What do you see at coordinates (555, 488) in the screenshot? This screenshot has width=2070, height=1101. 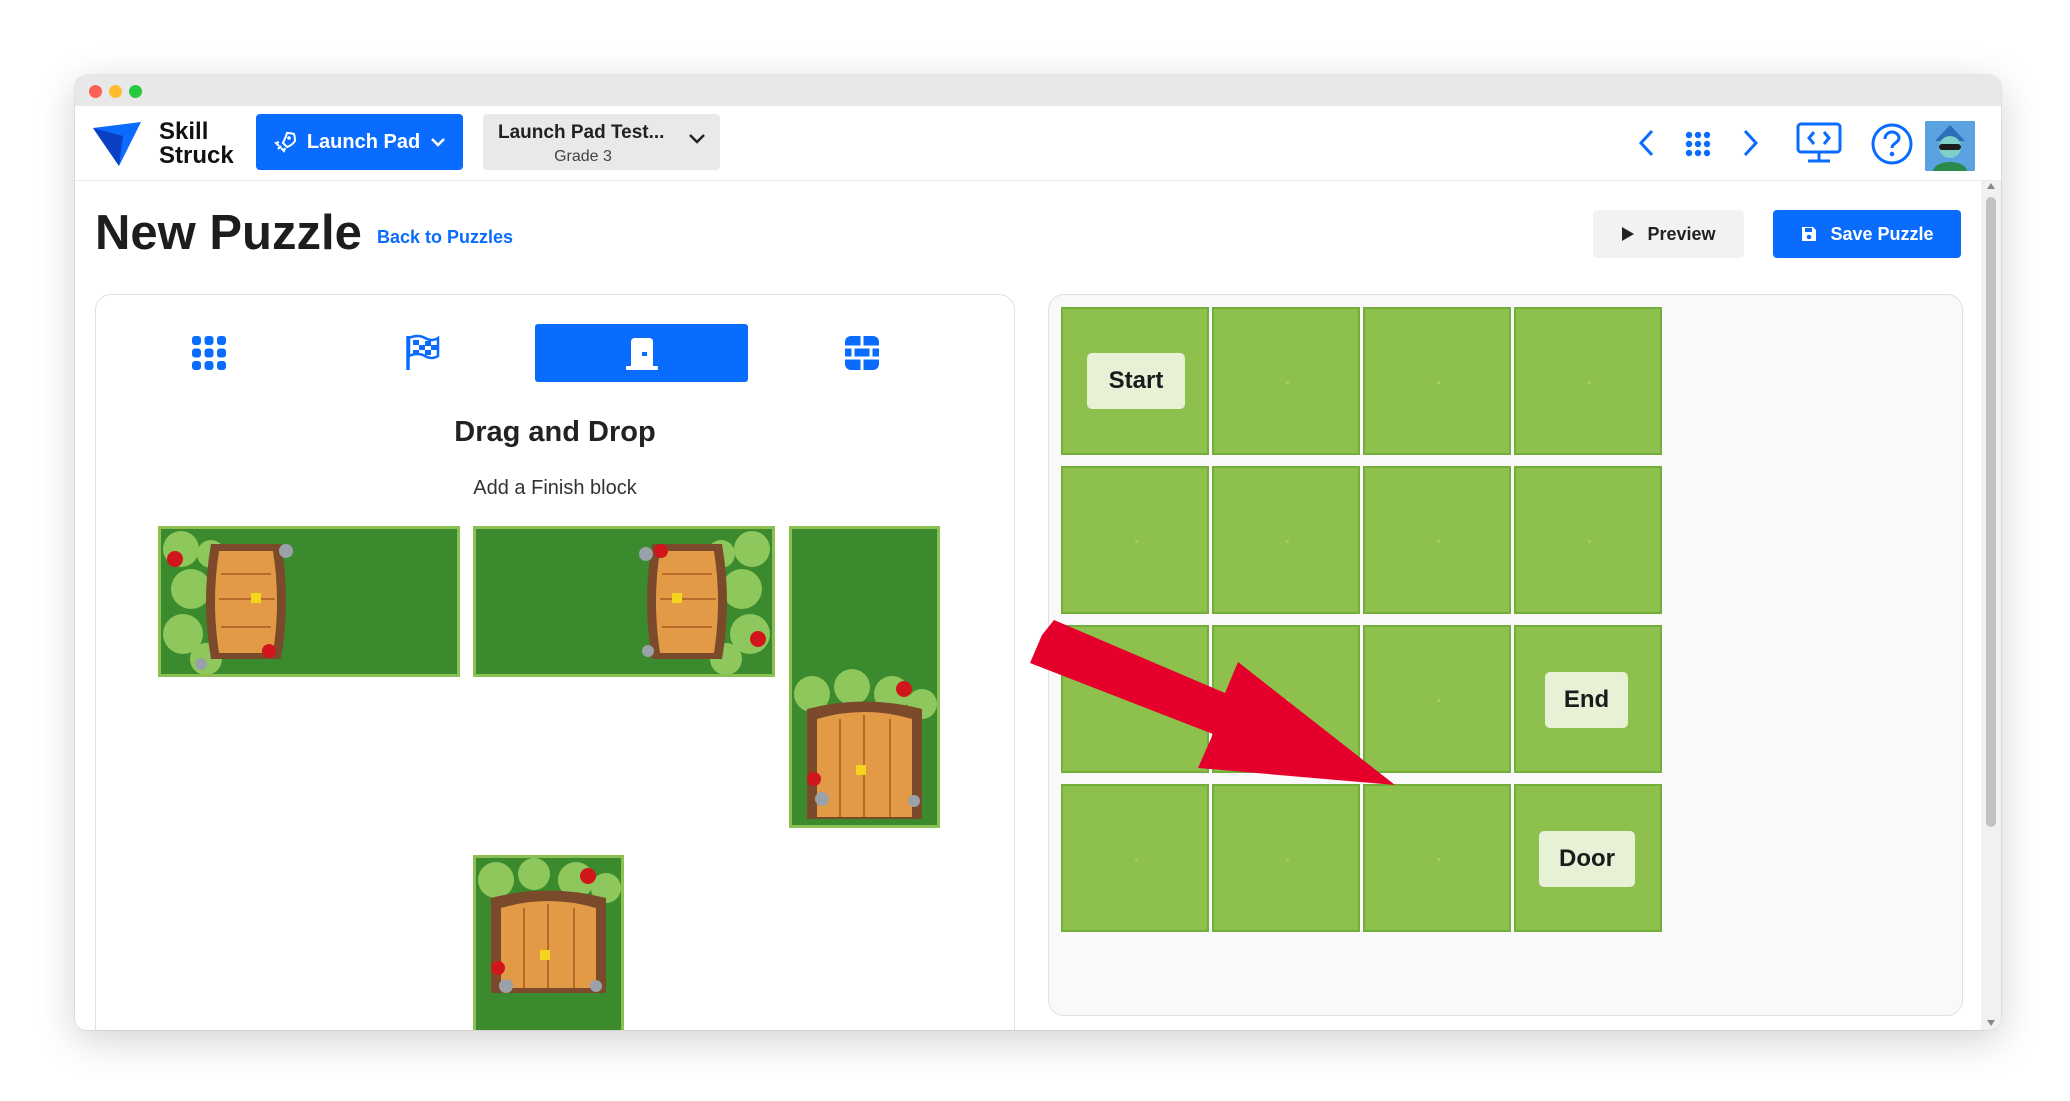 I see `panel-instruction: Add a Finish block` at bounding box center [555, 488].